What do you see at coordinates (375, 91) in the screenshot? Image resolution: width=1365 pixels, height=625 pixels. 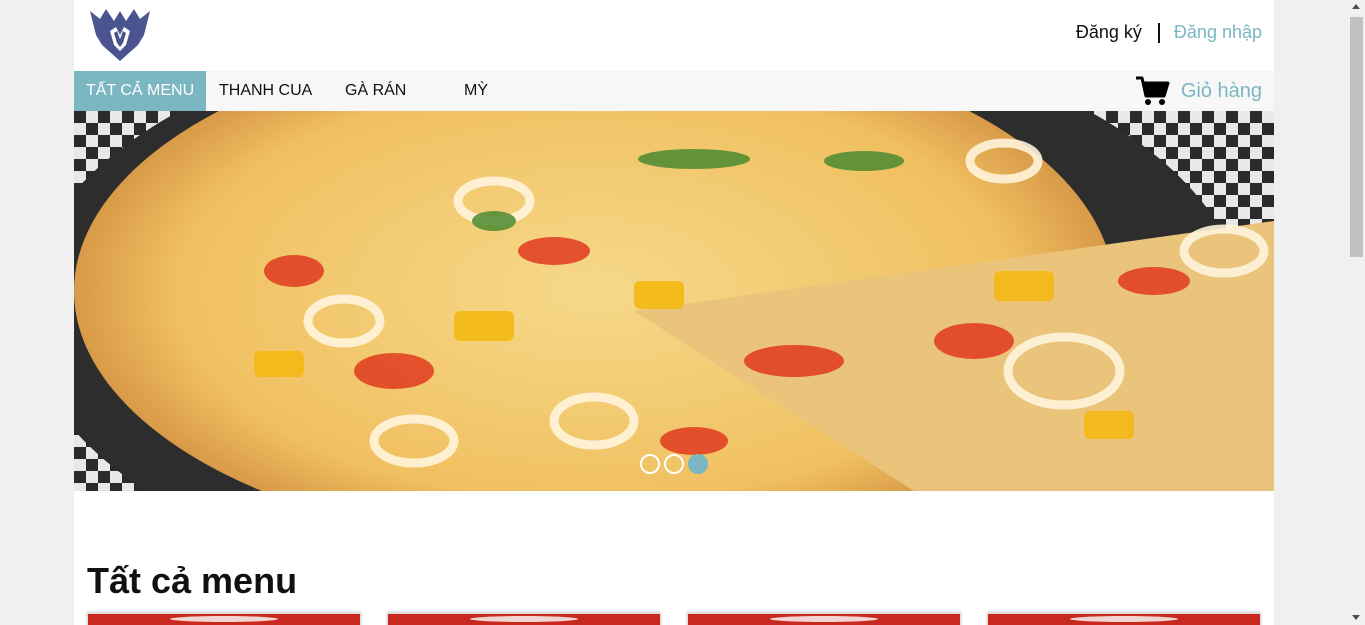 I see `nav-item-fried-chicken: GÀ RÁN` at bounding box center [375, 91].